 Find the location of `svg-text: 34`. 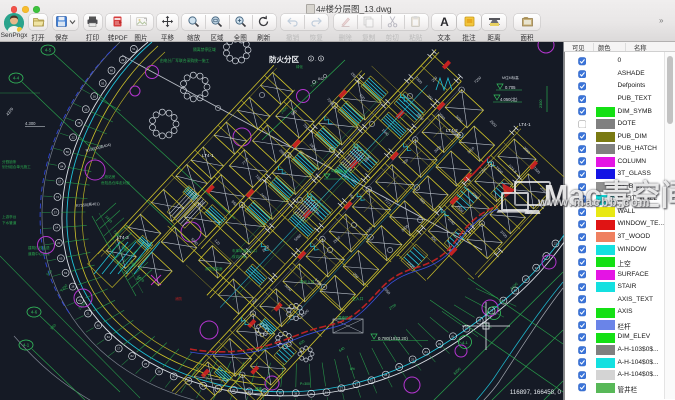

svg-text: 34 is located at coordinates (537, 268).